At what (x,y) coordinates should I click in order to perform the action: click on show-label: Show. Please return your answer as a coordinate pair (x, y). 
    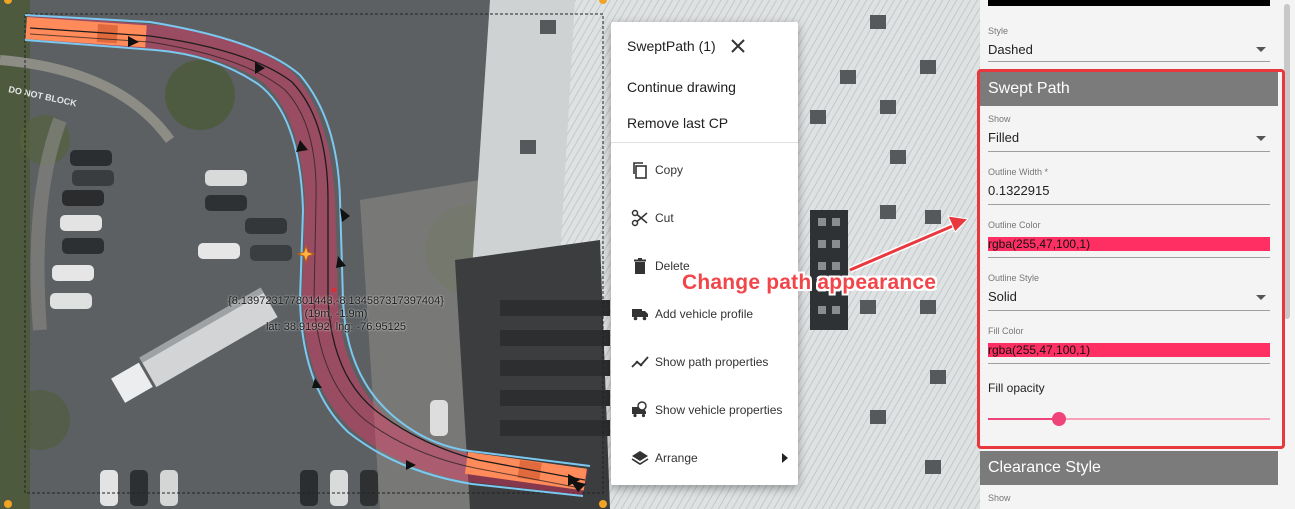
    Looking at the image, I should click on (999, 119).